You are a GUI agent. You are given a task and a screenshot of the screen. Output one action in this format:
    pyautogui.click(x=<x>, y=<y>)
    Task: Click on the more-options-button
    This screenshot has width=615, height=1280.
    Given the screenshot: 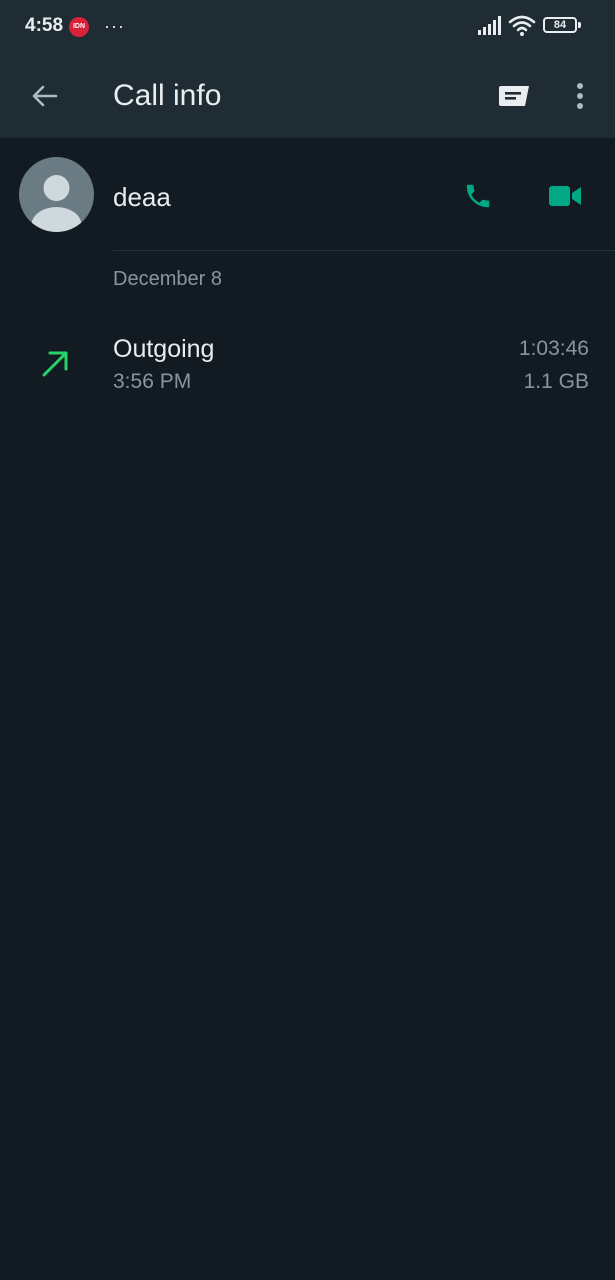 What is the action you would take?
    pyautogui.click(x=580, y=96)
    